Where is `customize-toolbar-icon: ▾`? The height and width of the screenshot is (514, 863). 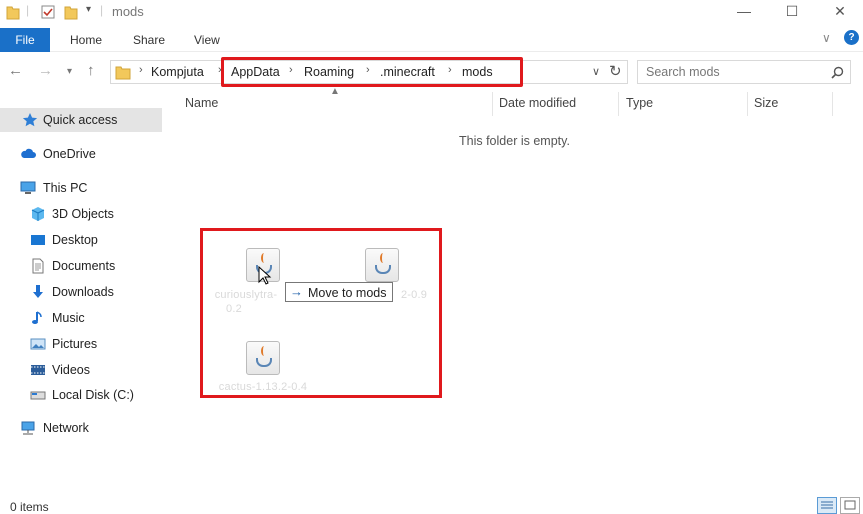
customize-toolbar-icon: ▾ is located at coordinates (88, 9).